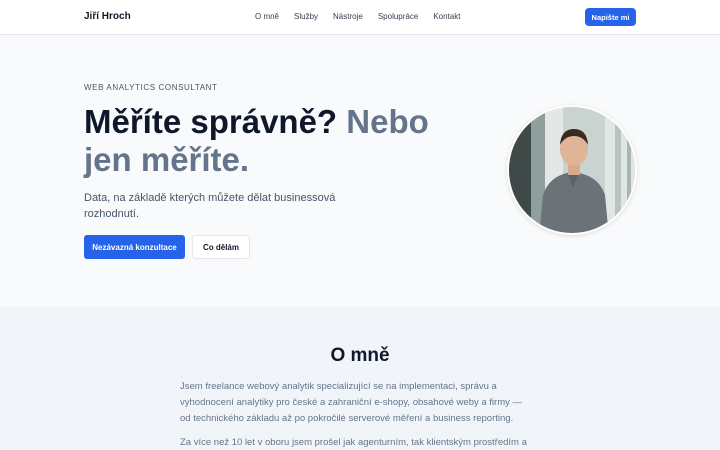 Image resolution: width=720 pixels, height=450 pixels. I want to click on brand-logo: Jiří Hroch, so click(107, 16).